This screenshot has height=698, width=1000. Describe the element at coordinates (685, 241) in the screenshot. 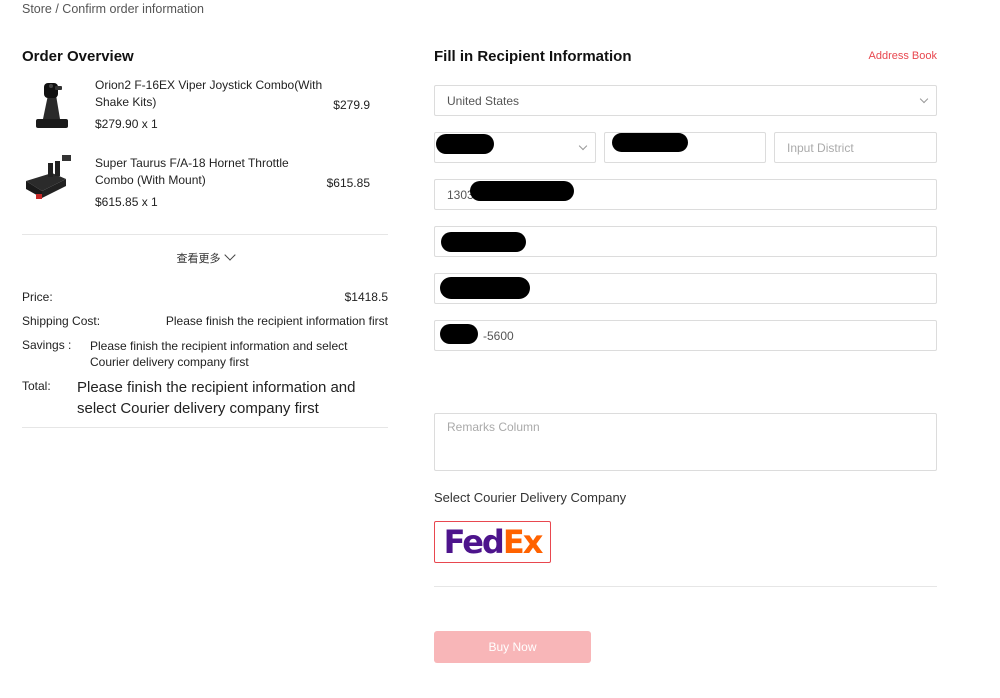

I see `recipient-name-field` at that location.